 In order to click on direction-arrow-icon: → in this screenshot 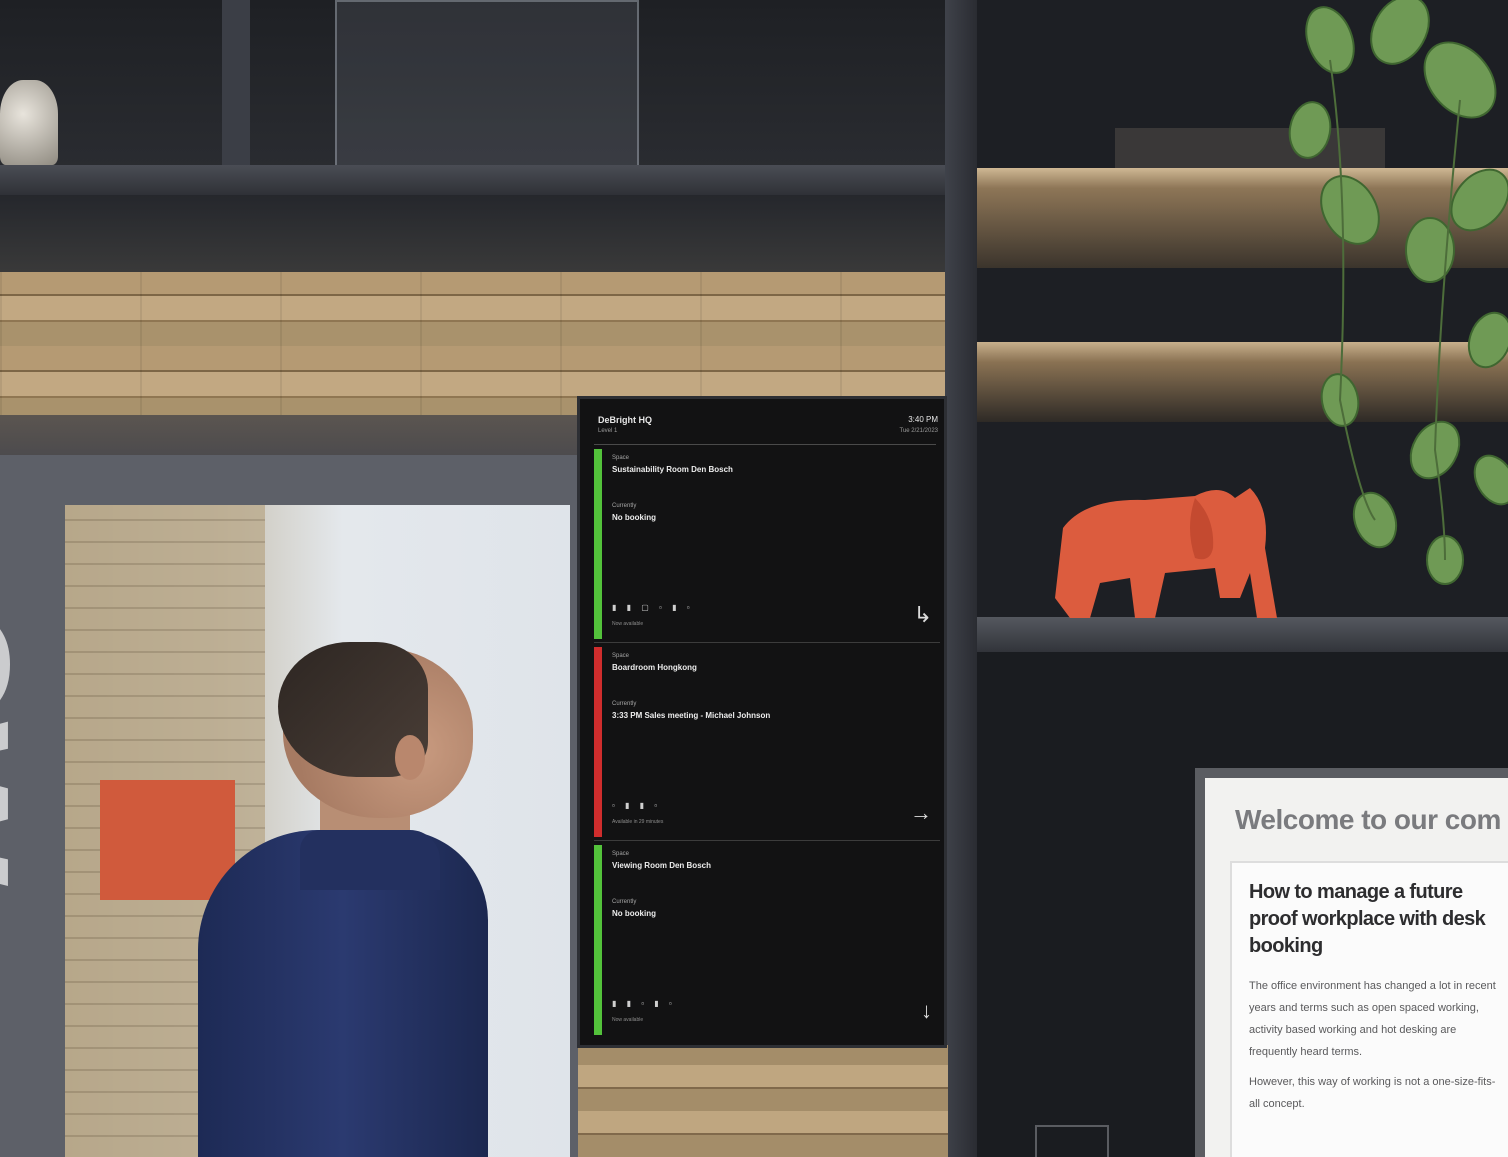, I will do `click(921, 812)`.